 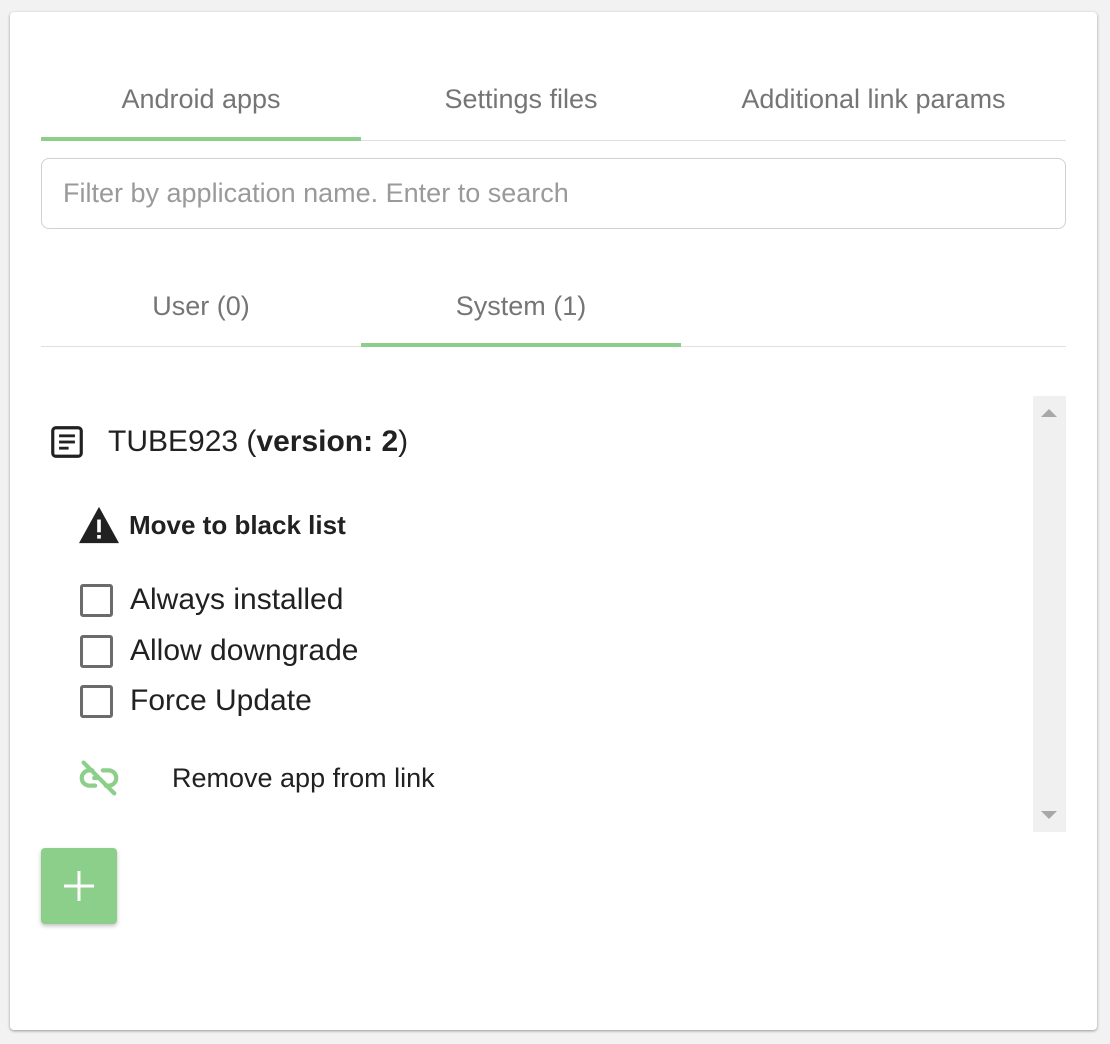 What do you see at coordinates (96, 600) in the screenshot?
I see `always-installed-checkbox` at bounding box center [96, 600].